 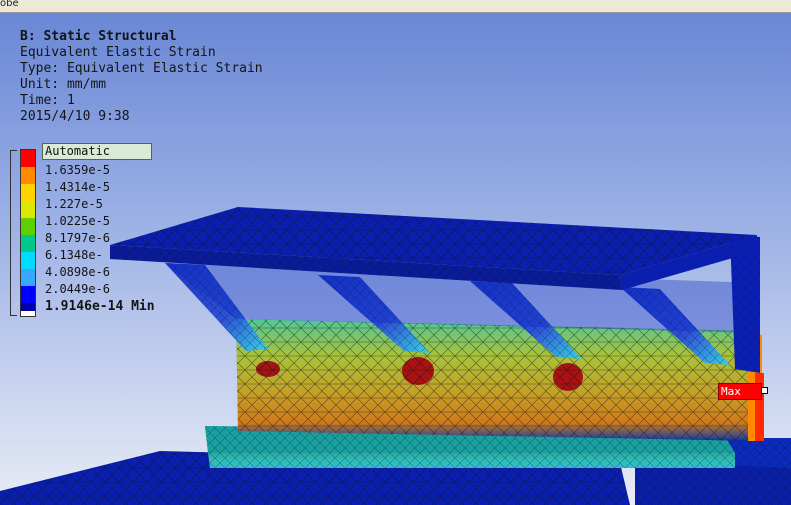 What do you see at coordinates (74, 255) in the screenshot?
I see `legend-tick: 6.1348e-` at bounding box center [74, 255].